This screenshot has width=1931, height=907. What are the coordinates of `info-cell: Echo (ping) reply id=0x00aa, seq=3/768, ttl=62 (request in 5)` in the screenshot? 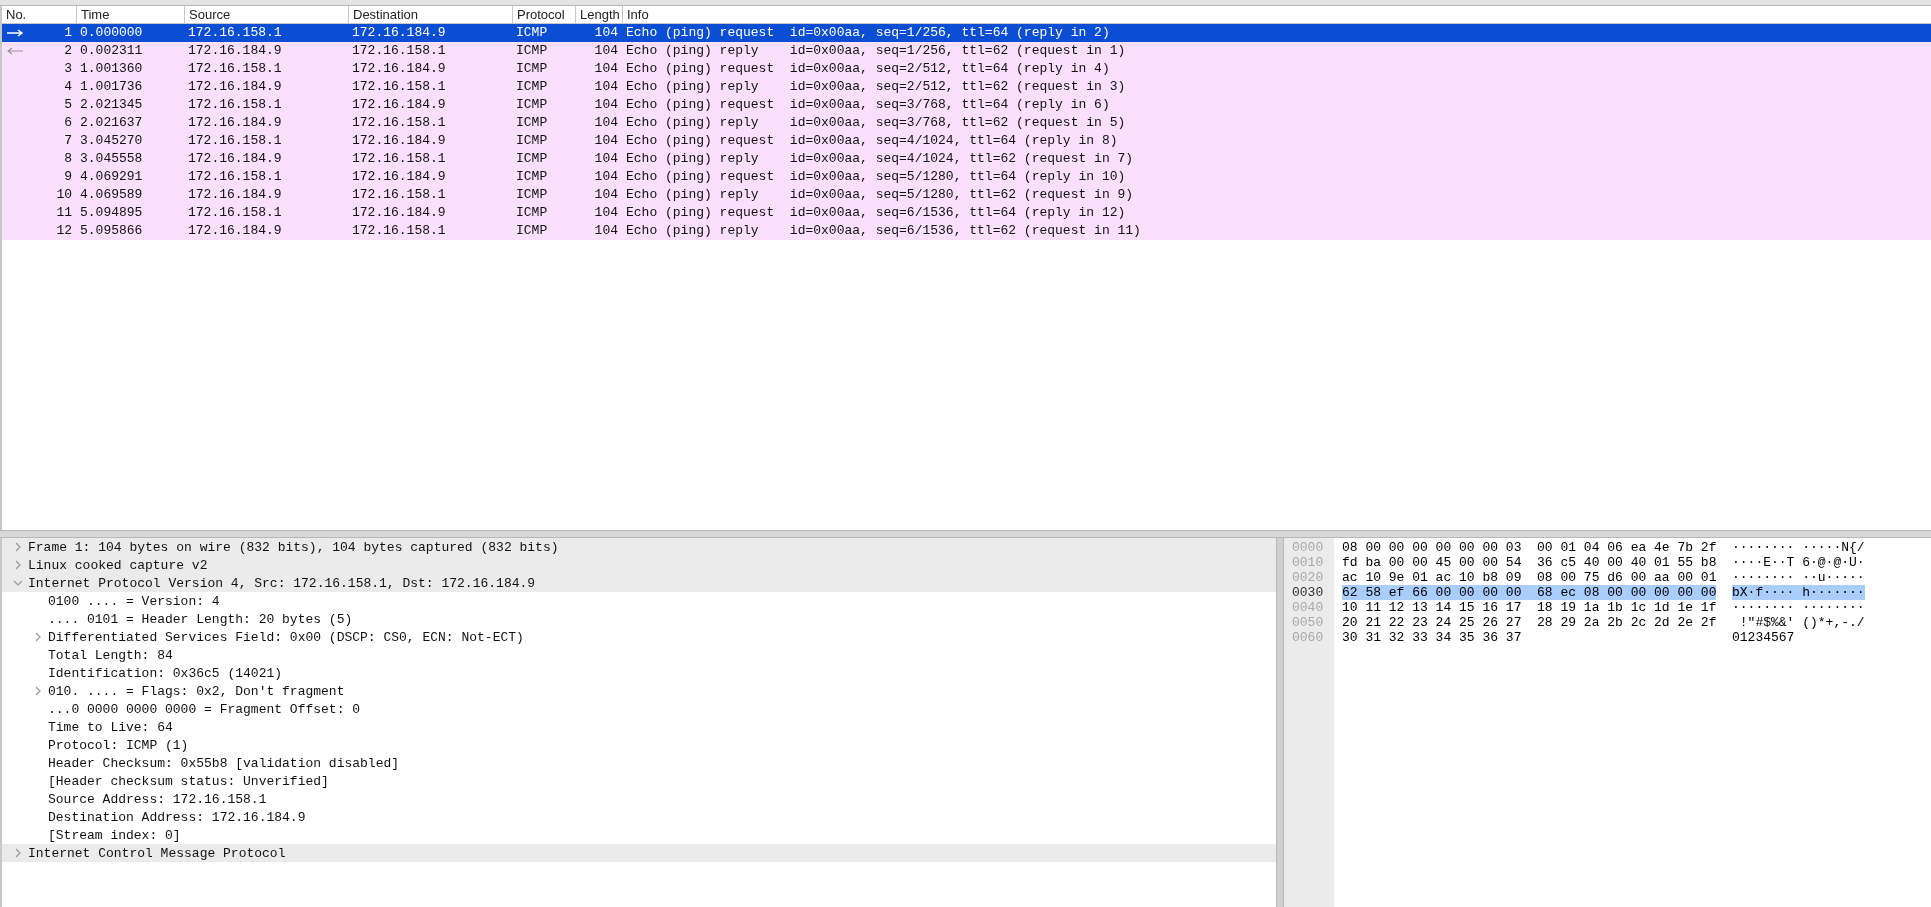 It's located at (876, 123).